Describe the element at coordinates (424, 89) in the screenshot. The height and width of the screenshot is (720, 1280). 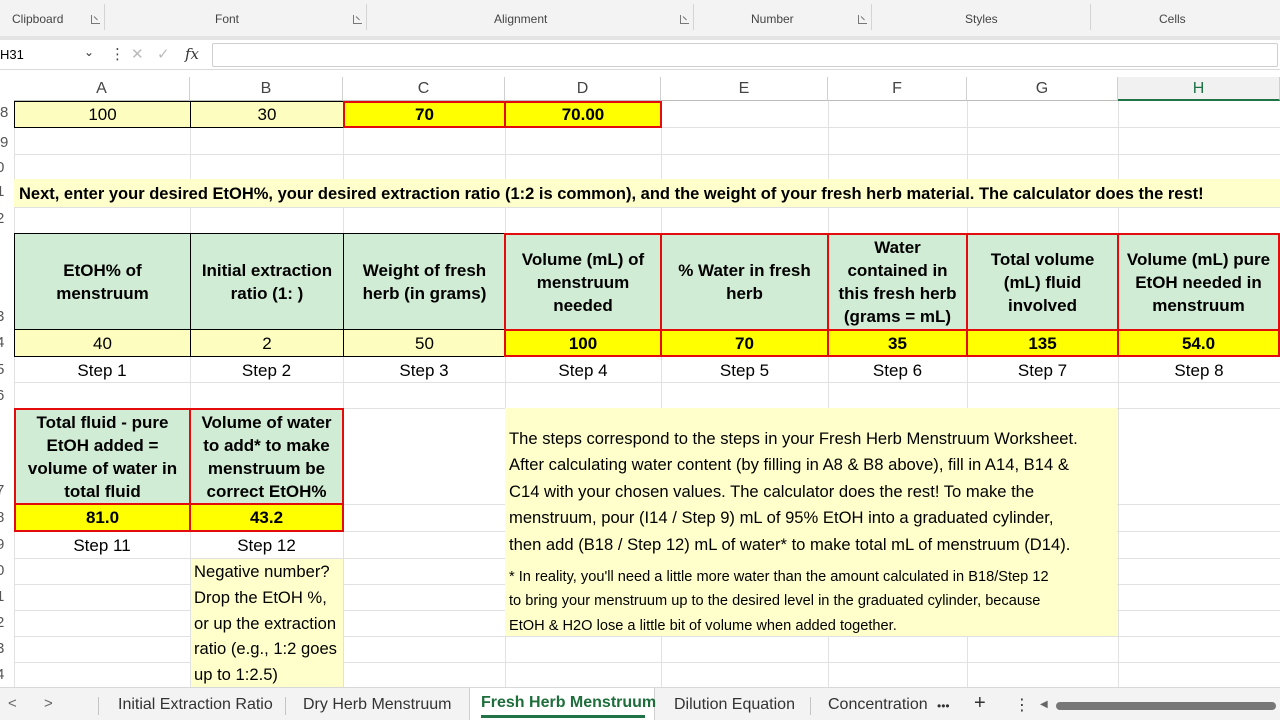
I see `column-header-c: C` at that location.